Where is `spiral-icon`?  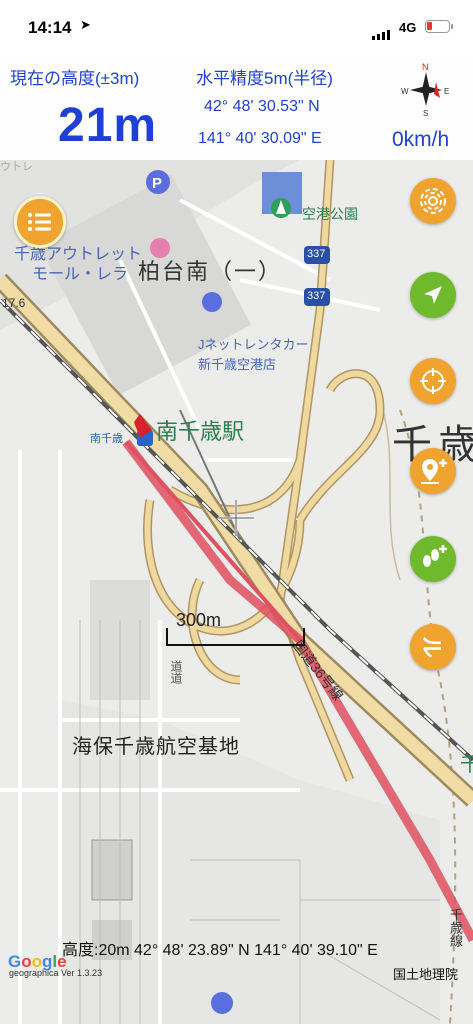 spiral-icon is located at coordinates (433, 201).